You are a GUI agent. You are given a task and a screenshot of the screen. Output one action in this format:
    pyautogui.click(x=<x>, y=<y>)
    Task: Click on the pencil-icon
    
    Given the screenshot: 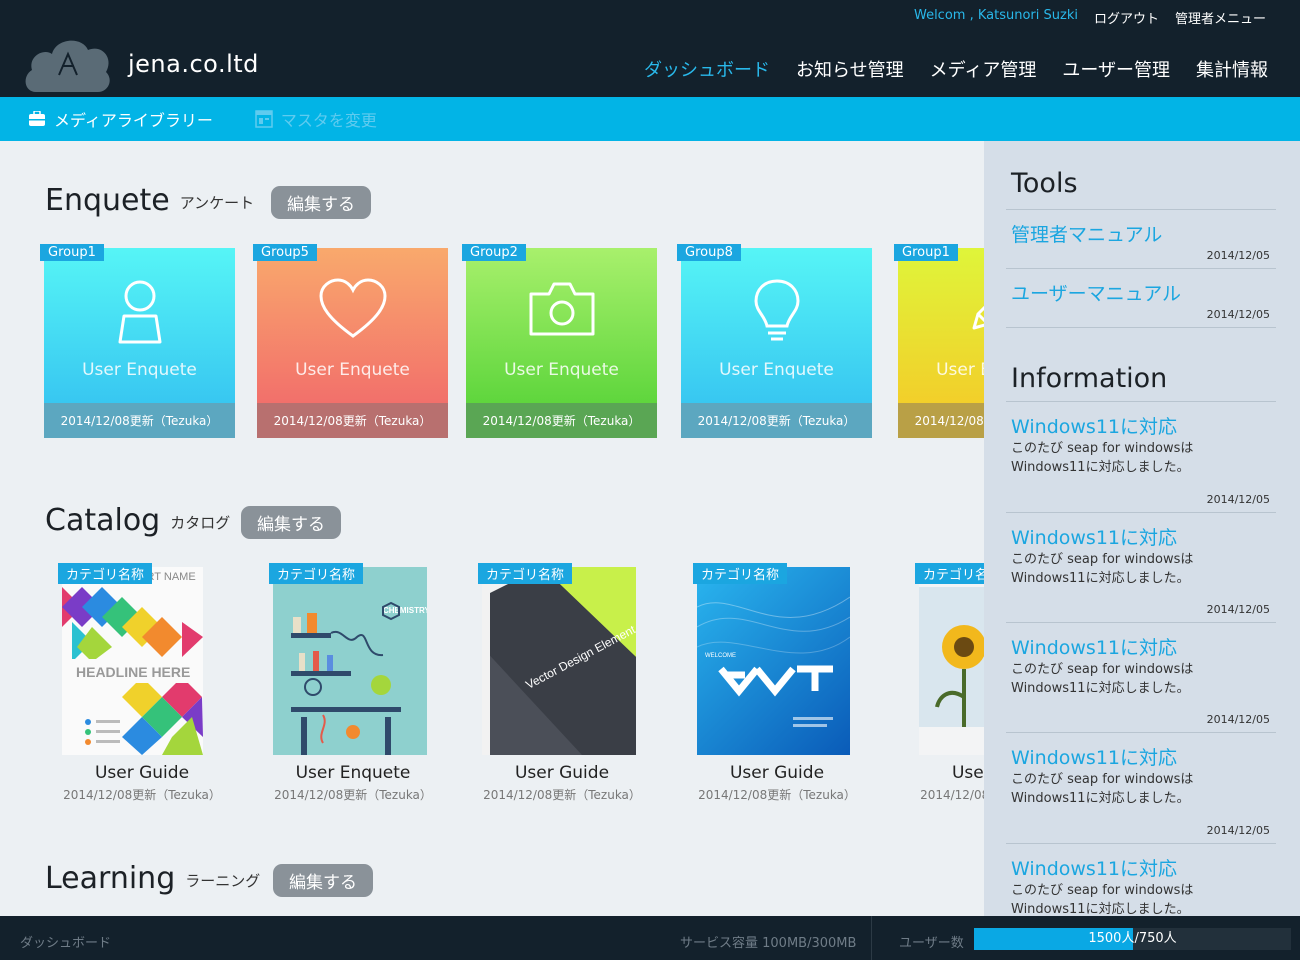 What is the action you would take?
    pyautogui.click(x=978, y=317)
    